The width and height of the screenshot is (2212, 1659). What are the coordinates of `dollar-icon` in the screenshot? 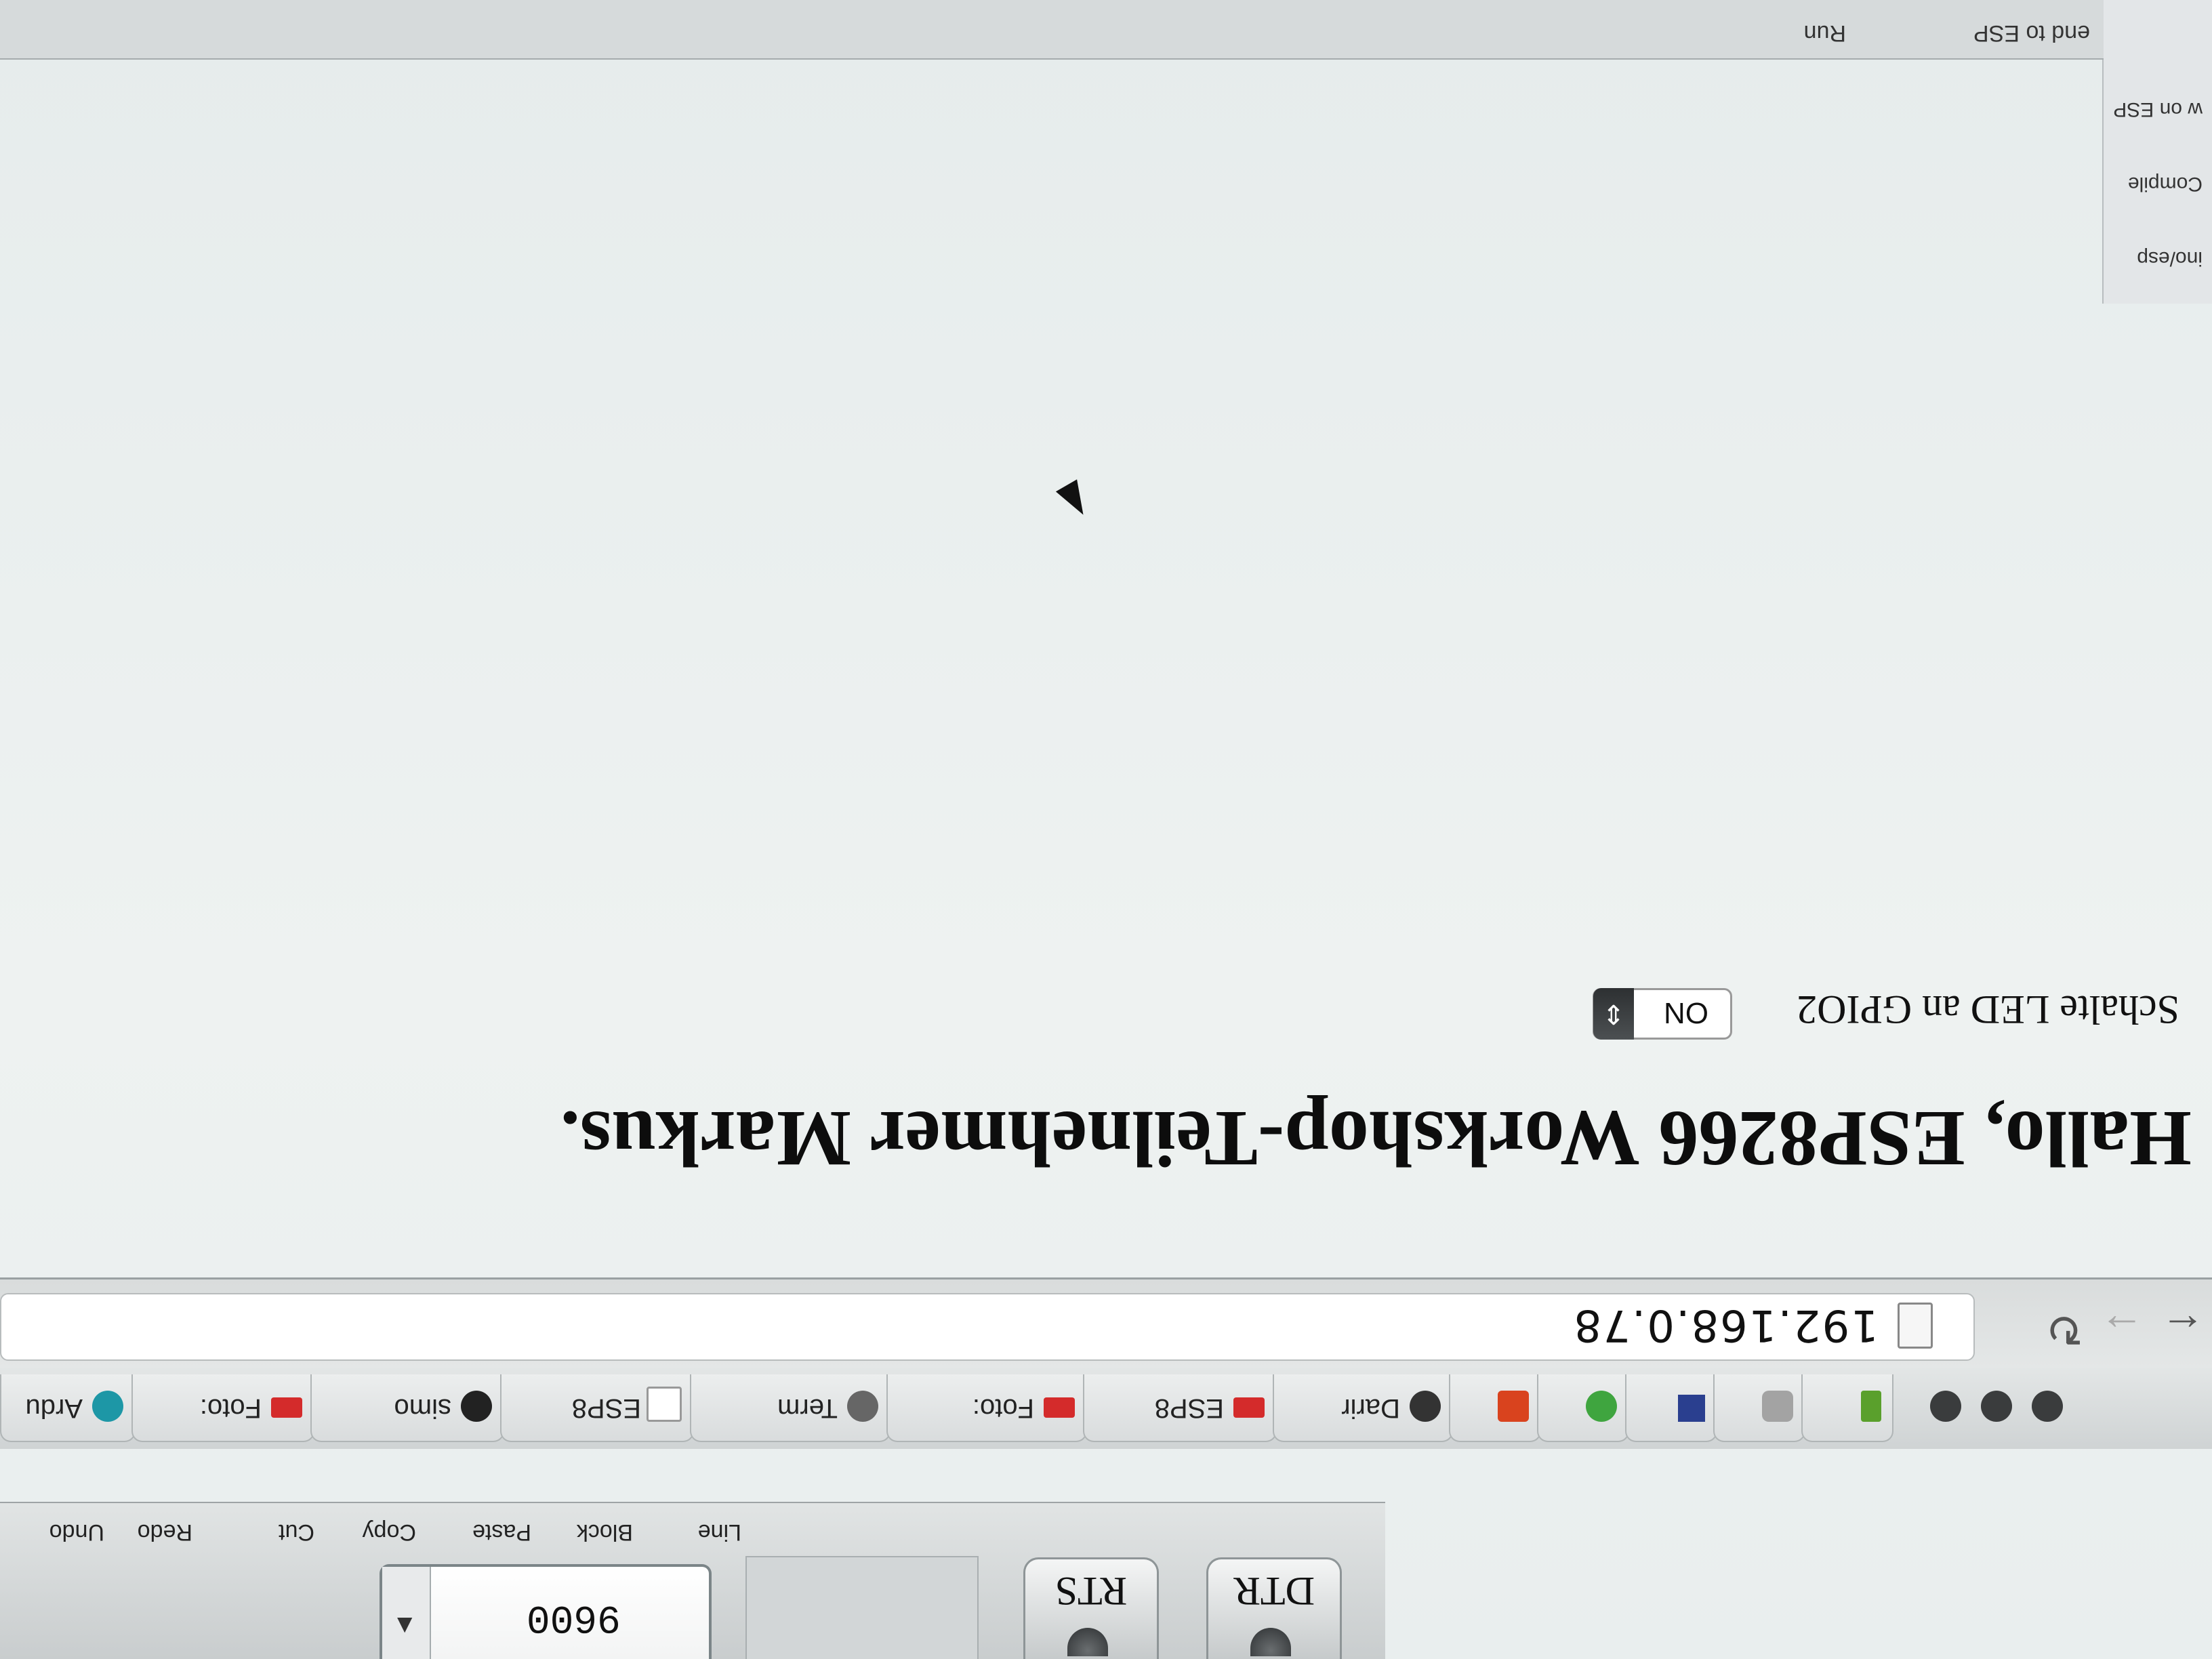 It's located at (1602, 1407).